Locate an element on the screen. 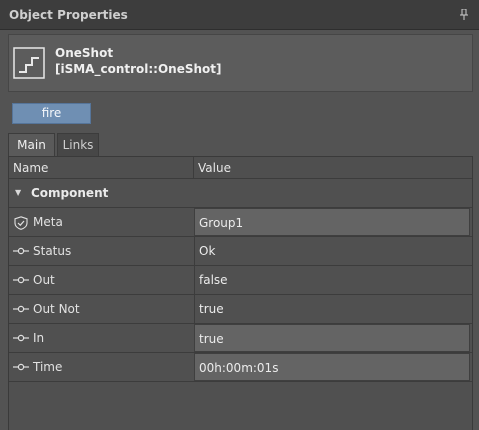 The height and width of the screenshot is (430, 479). column-value-header: Value is located at coordinates (214, 168).